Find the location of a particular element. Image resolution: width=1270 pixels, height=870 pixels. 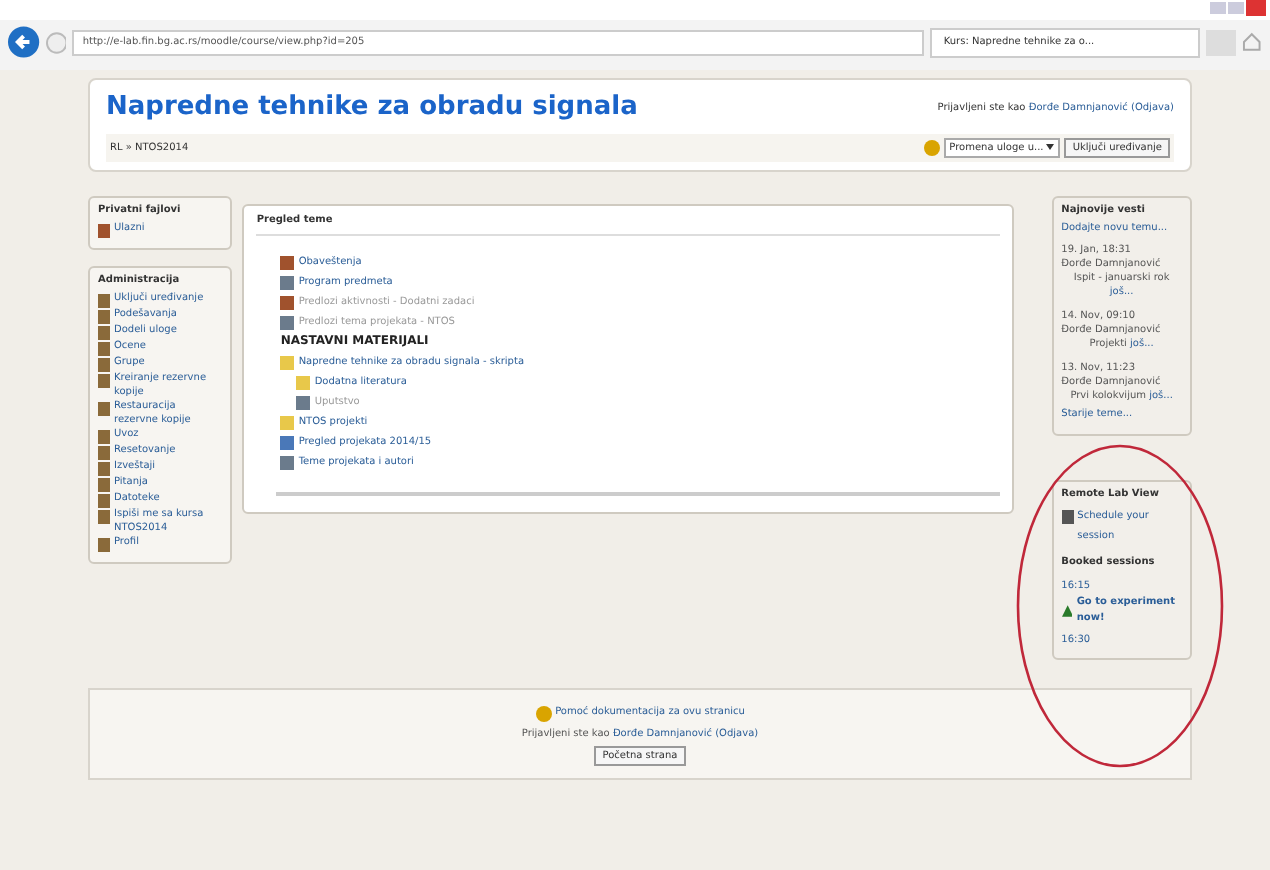

back-icon is located at coordinates (24, 42).